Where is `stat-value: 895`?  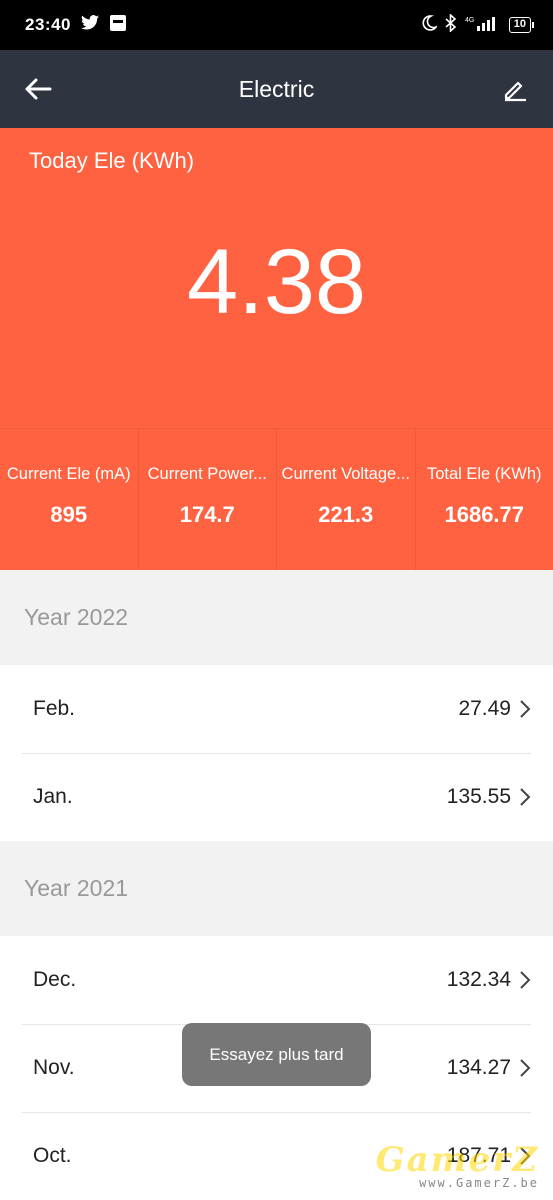
stat-value: 895 is located at coordinates (69, 514).